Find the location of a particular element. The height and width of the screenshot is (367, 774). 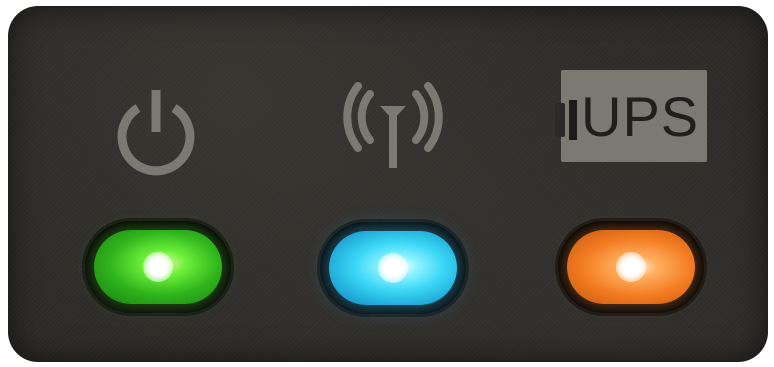

ups-led-glare is located at coordinates (631, 267).